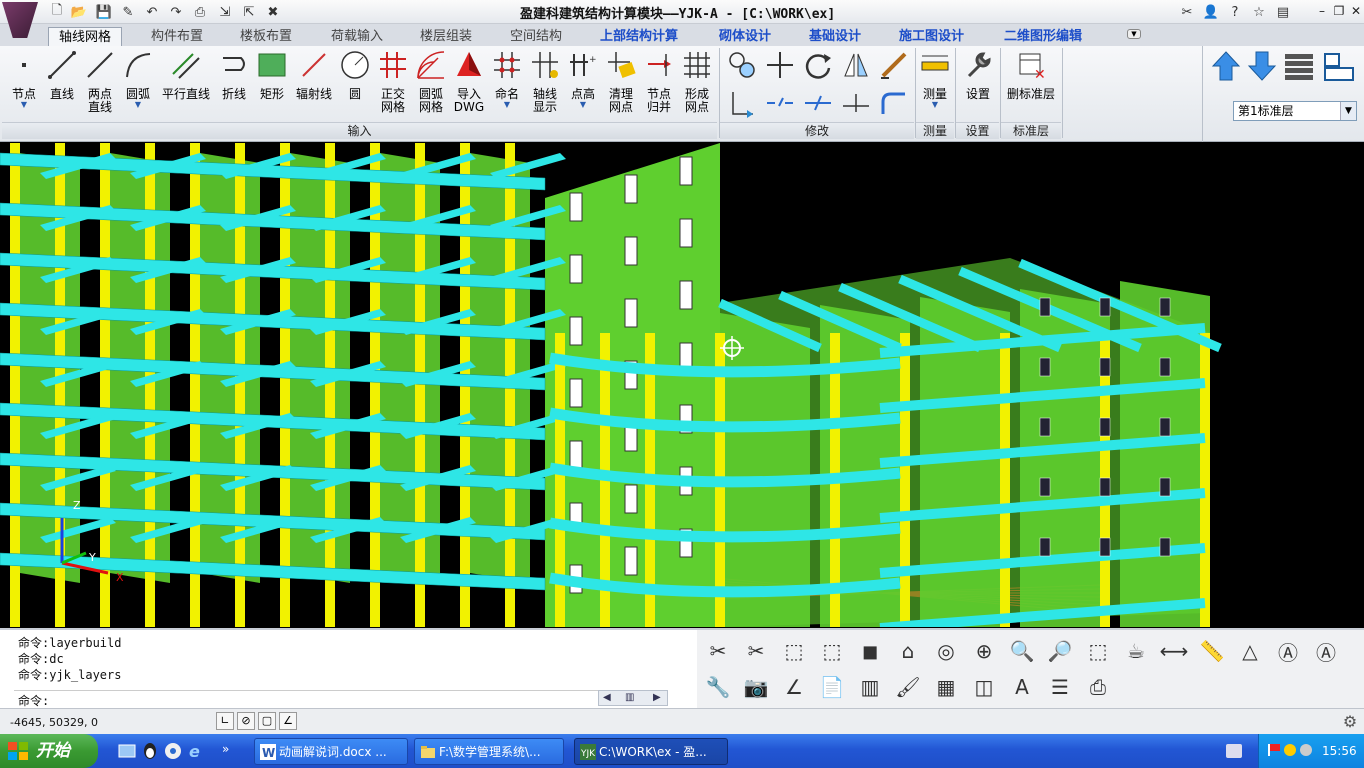  Describe the element at coordinates (152, 12) in the screenshot. I see `undo-icon: ↶` at that location.